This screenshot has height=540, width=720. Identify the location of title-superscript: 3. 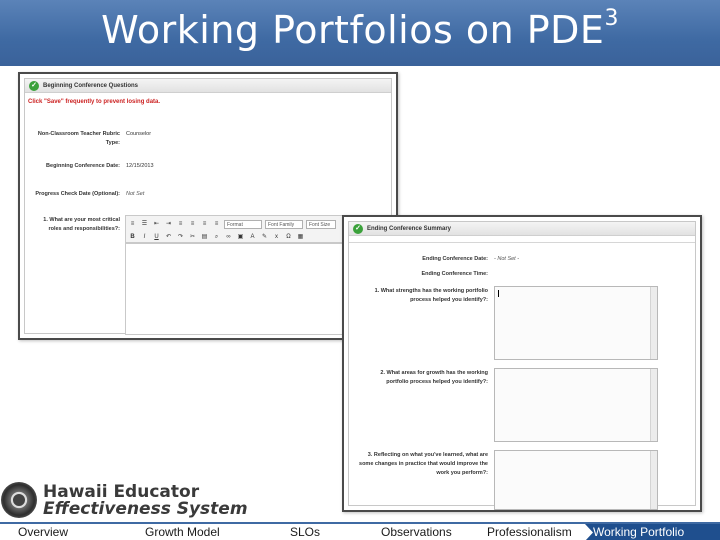
(611, 19).